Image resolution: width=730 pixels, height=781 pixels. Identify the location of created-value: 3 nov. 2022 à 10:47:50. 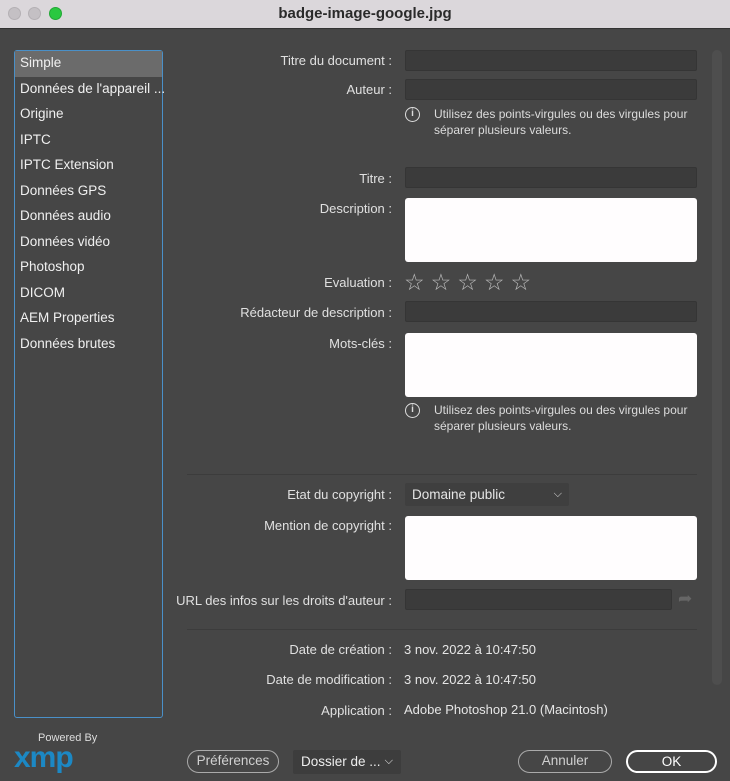
(470, 649).